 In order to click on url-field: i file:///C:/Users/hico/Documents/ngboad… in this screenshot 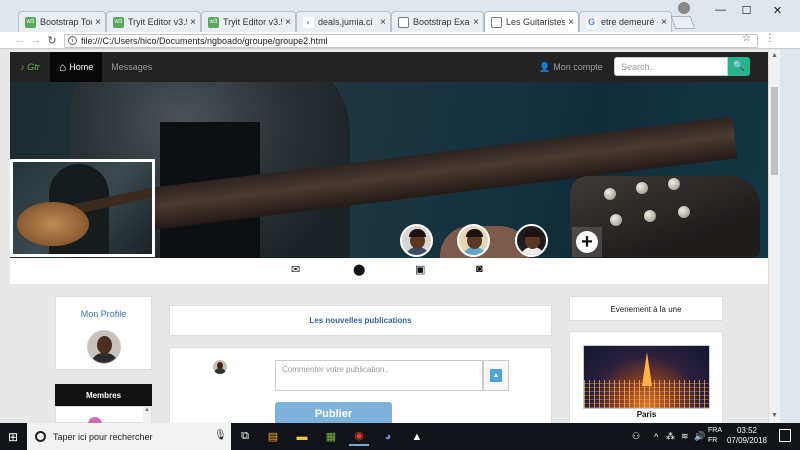, I will do `click(411, 41)`.